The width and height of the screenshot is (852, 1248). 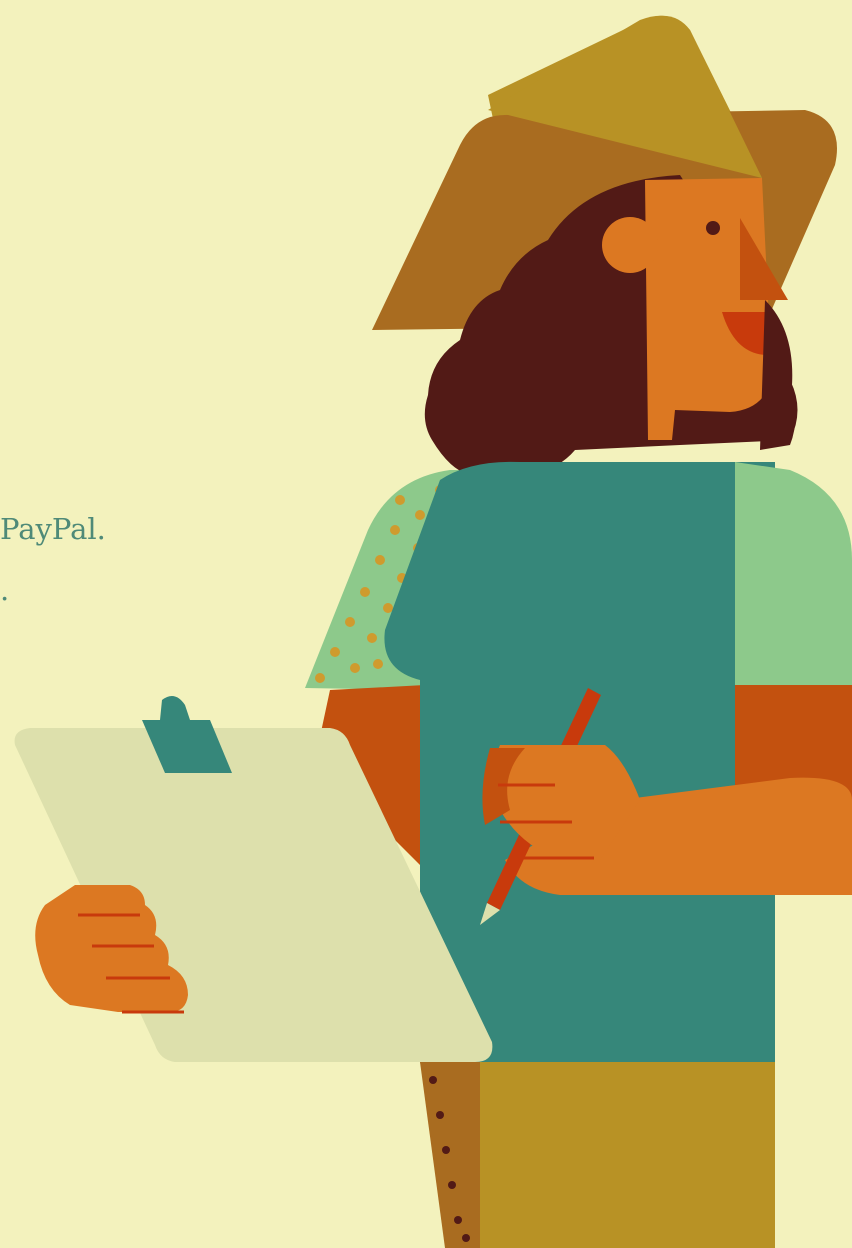 I want to click on caption-text-line-2: ., so click(x=5, y=590).